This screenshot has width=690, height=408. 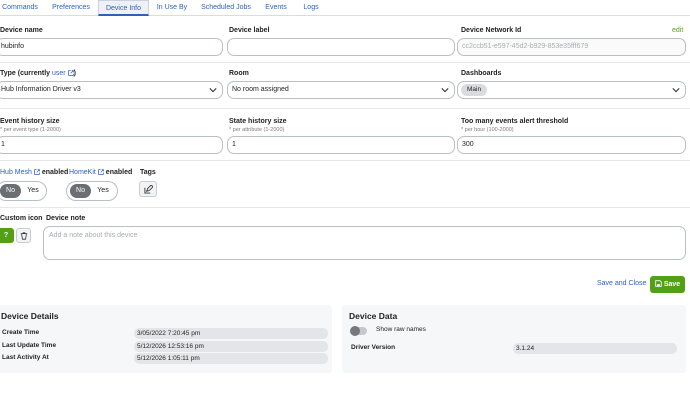 What do you see at coordinates (7, 235) in the screenshot?
I see `custom-icon-button: ?` at bounding box center [7, 235].